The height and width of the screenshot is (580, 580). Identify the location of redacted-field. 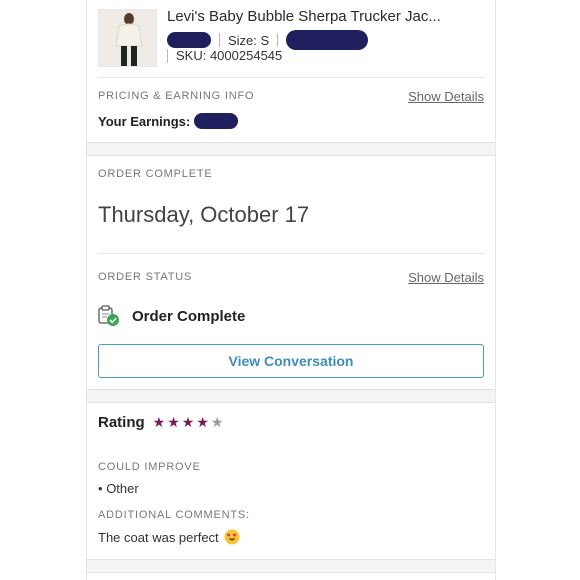
(327, 40).